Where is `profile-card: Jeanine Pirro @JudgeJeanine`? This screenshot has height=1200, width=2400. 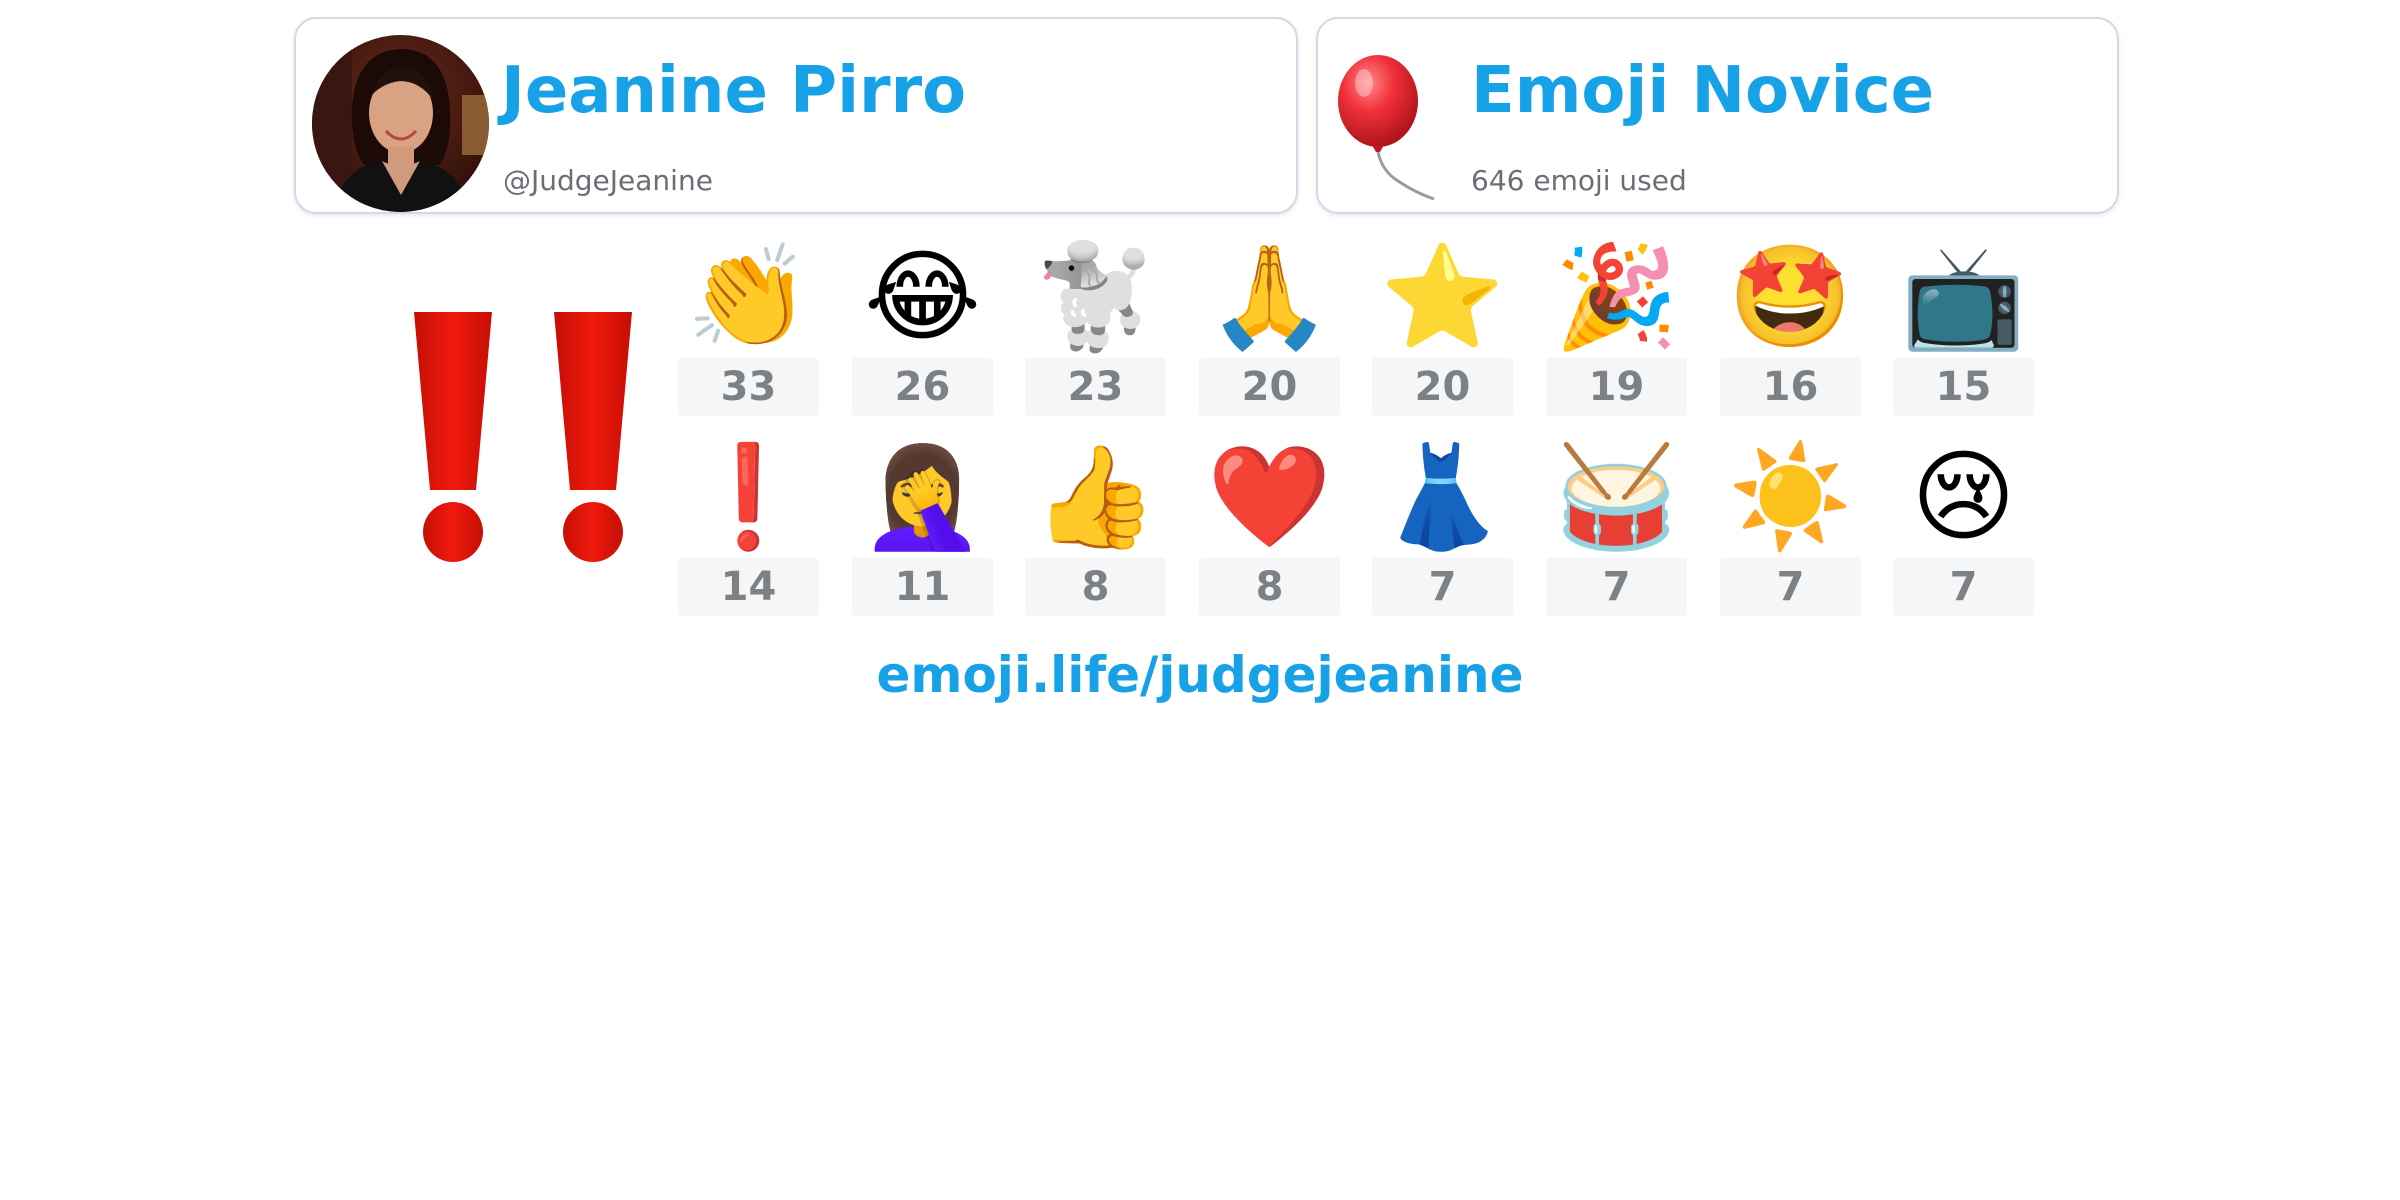 profile-card: Jeanine Pirro @JudgeJeanine is located at coordinates (796, 115).